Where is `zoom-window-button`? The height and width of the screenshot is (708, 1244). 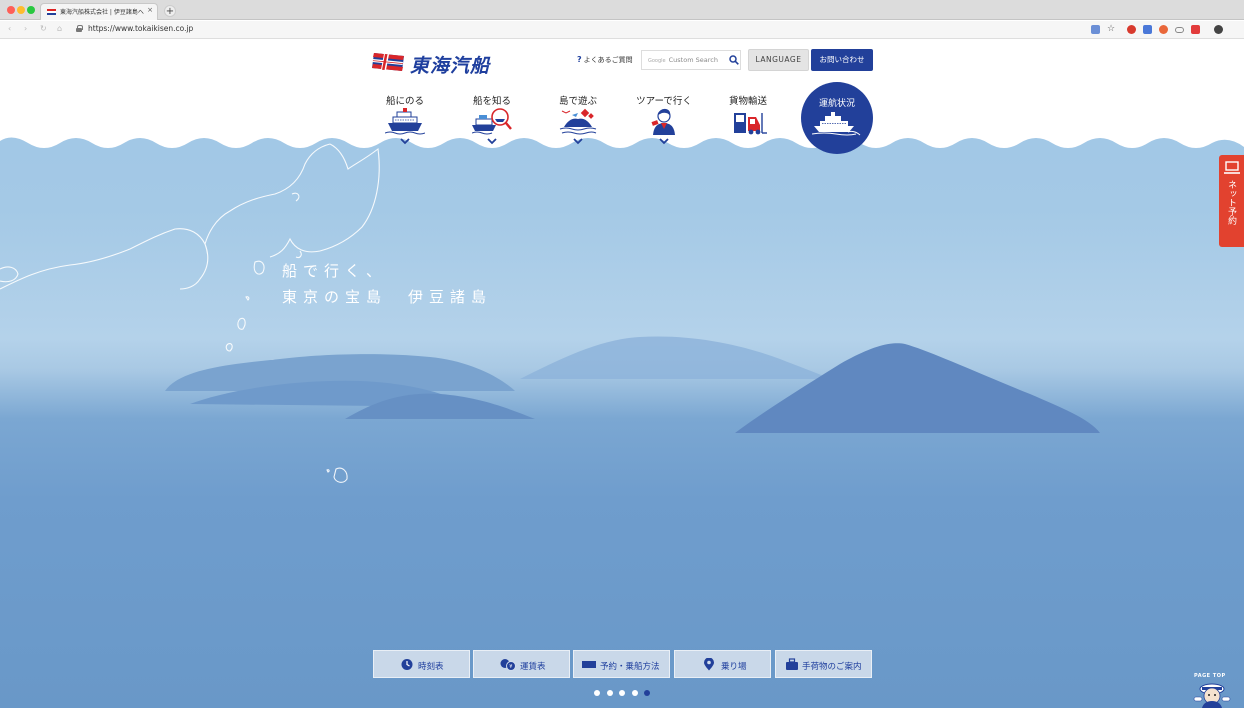 zoom-window-button is located at coordinates (31, 10).